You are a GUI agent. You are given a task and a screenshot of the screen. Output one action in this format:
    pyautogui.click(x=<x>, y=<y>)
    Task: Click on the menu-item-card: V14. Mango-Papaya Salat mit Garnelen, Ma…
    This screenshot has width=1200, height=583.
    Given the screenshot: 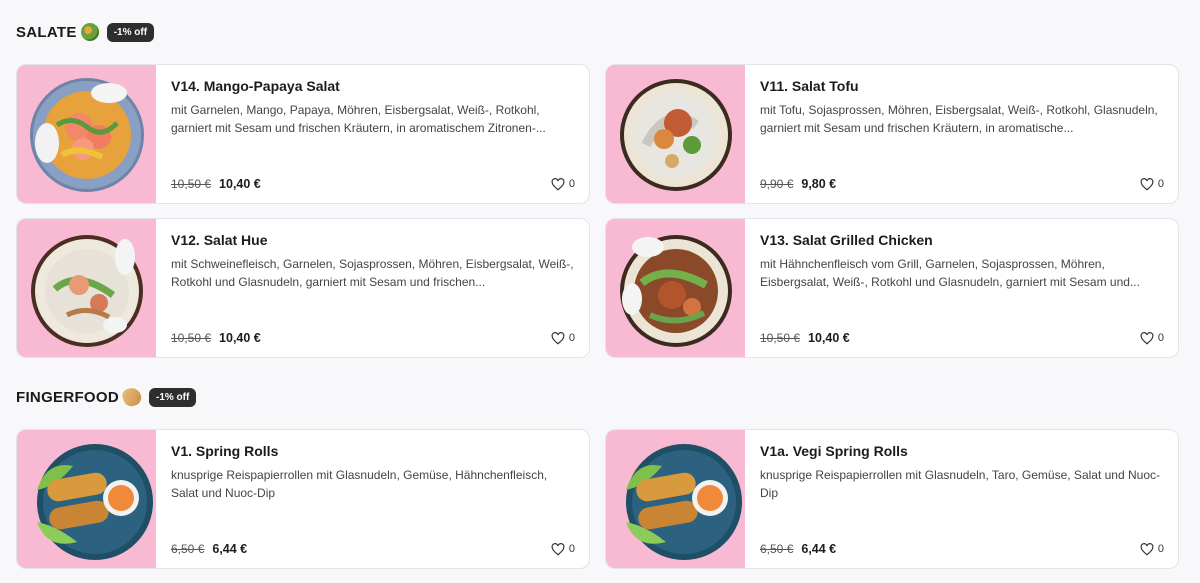 What is the action you would take?
    pyautogui.click(x=303, y=134)
    